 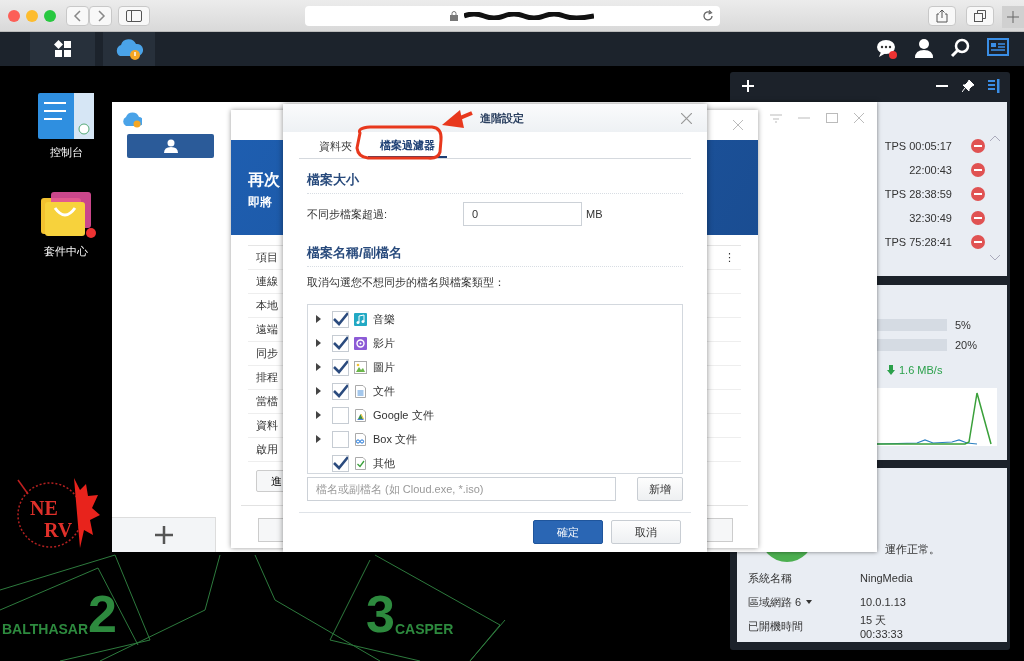 I want to click on widgets-icon, so click(x=998, y=47).